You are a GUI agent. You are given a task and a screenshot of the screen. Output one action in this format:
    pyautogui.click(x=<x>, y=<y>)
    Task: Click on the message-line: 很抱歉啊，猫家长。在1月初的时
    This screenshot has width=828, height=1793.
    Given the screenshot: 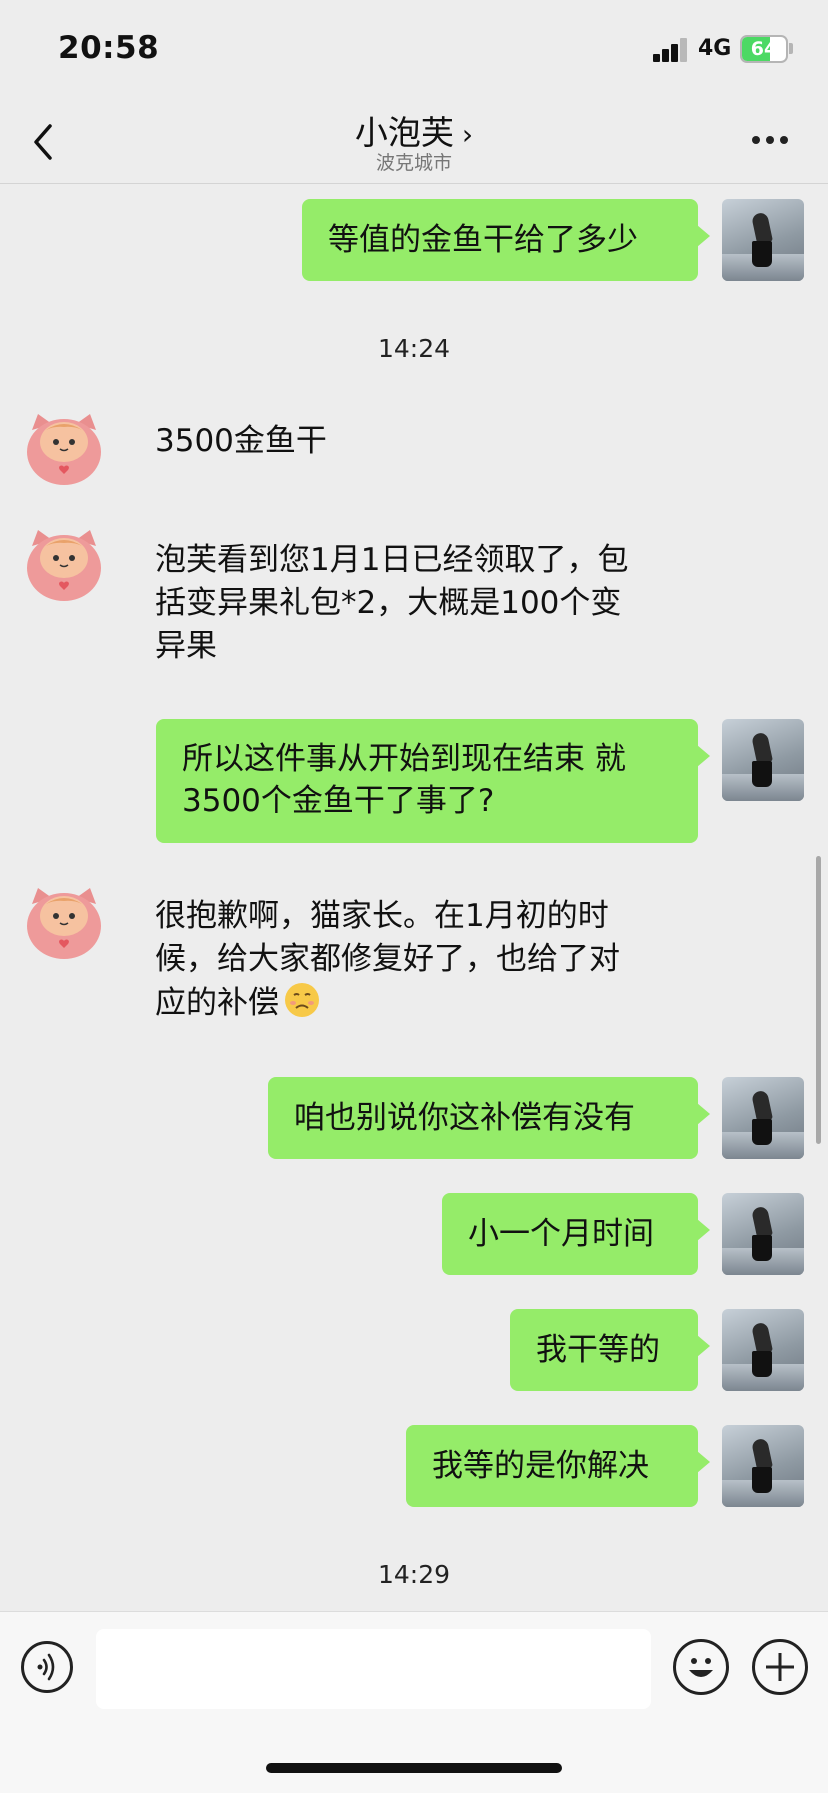 What is the action you would take?
    pyautogui.click(x=382, y=916)
    